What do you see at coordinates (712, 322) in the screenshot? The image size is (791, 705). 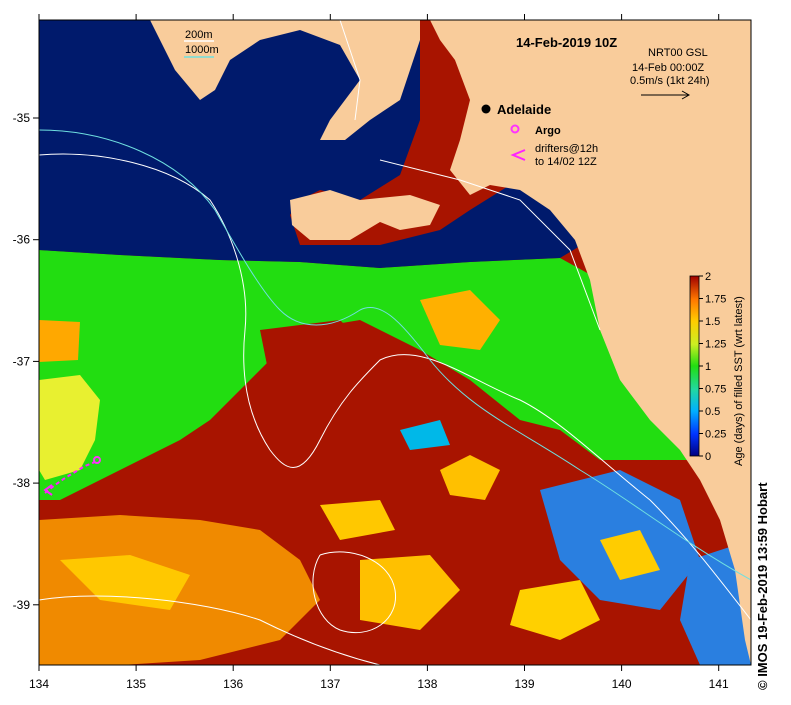 I see `colorbar-tick-label: 1.5` at bounding box center [712, 322].